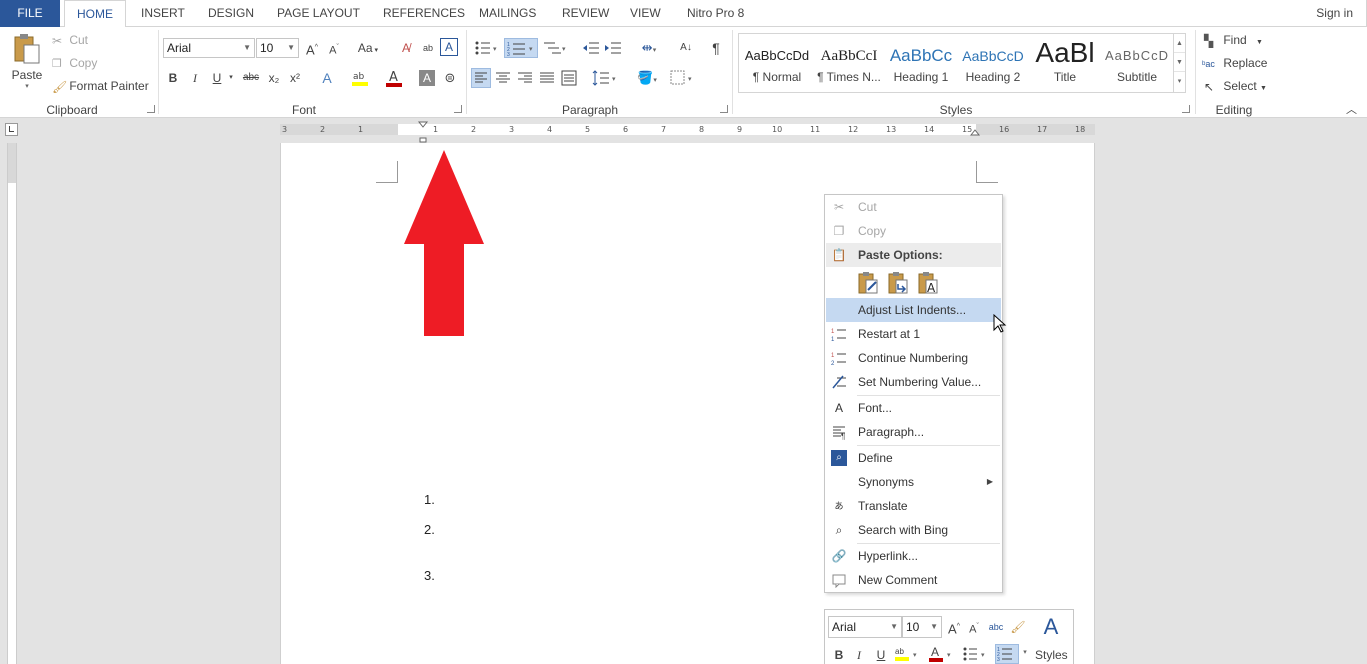  Describe the element at coordinates (429, 529) in the screenshot. I see `list-item-number: 2.` at that location.